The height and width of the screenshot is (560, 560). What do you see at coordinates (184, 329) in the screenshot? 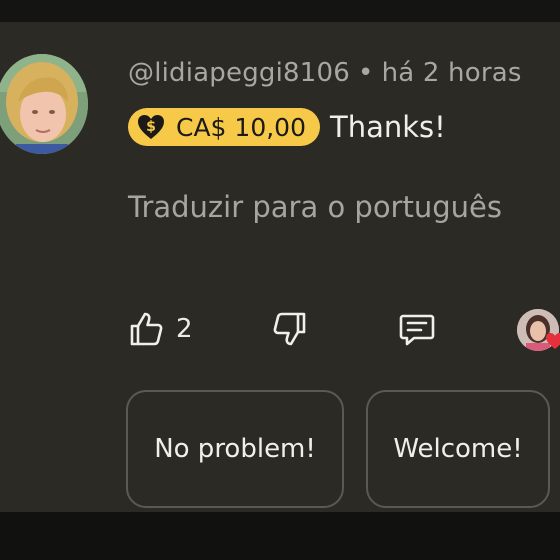
I see `like-count: 2` at bounding box center [184, 329].